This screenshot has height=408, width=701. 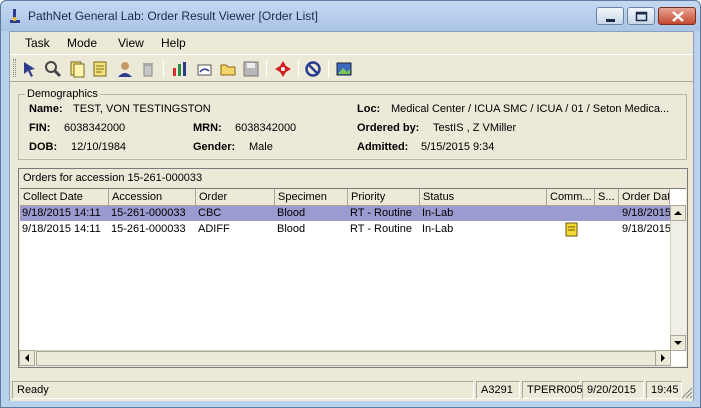 I want to click on demographics-legend: Demographics, so click(x=62, y=94).